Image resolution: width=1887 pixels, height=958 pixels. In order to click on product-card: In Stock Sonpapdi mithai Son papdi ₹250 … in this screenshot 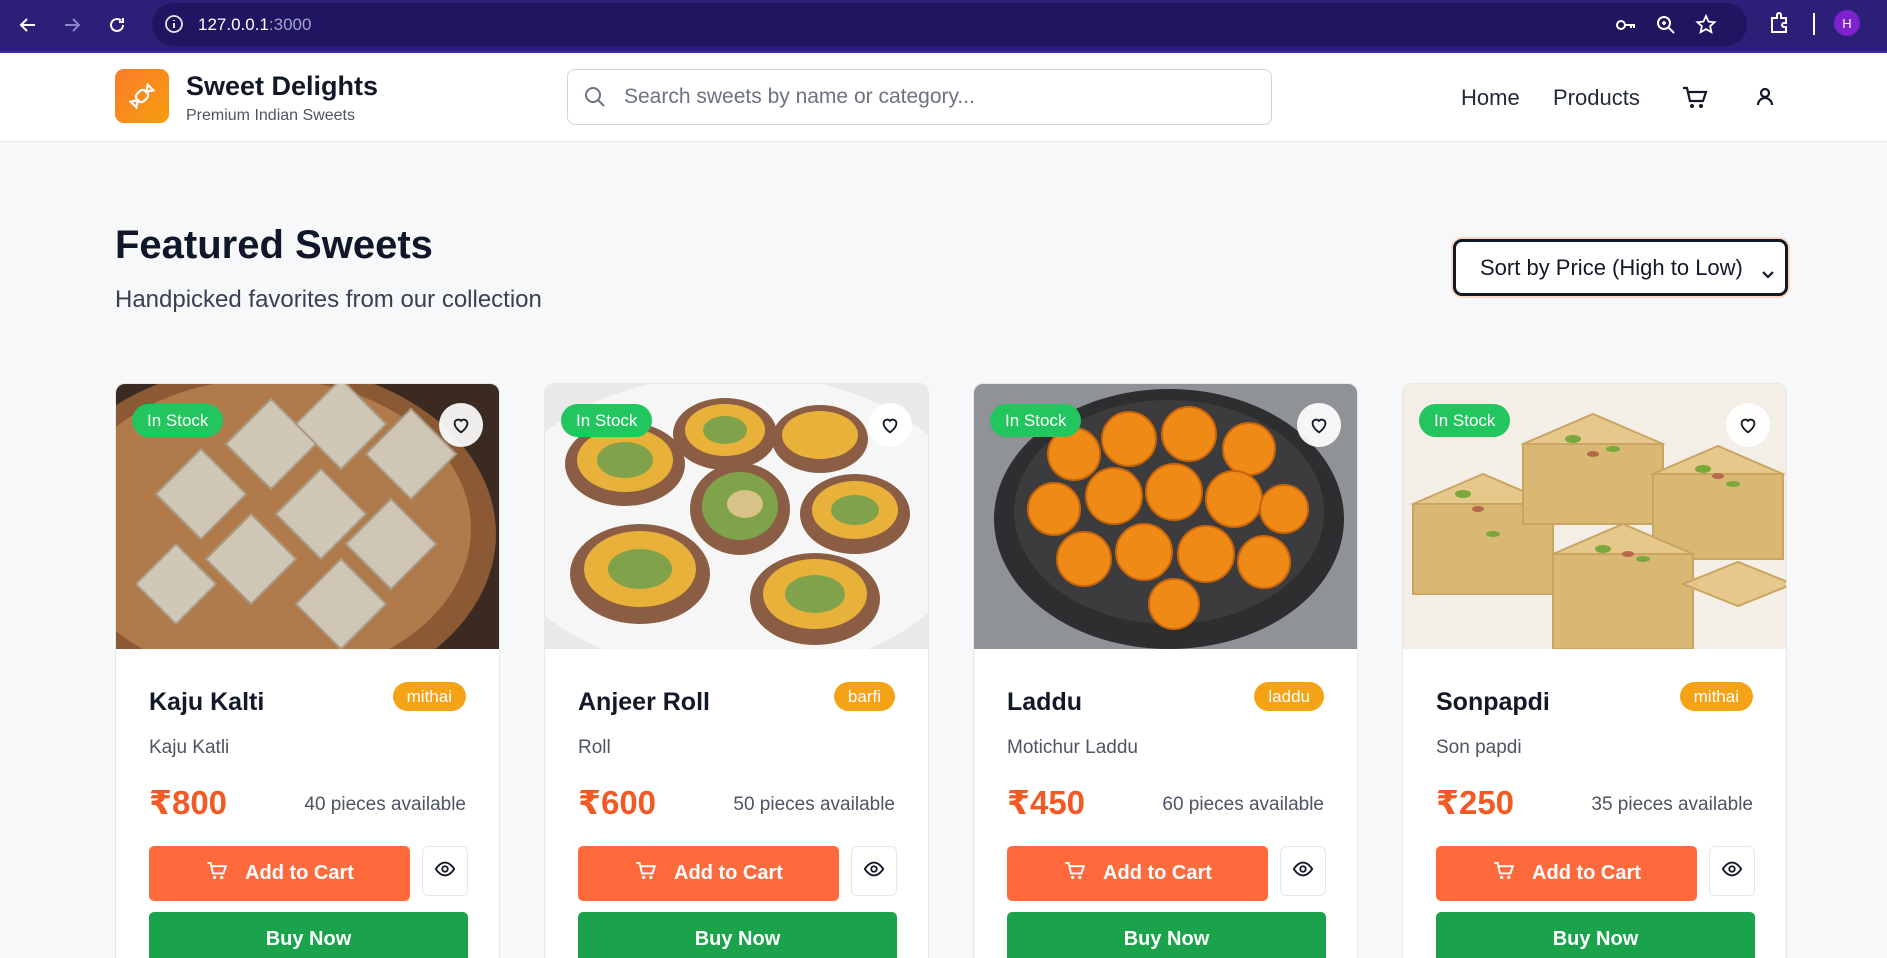, I will do `click(1594, 670)`.